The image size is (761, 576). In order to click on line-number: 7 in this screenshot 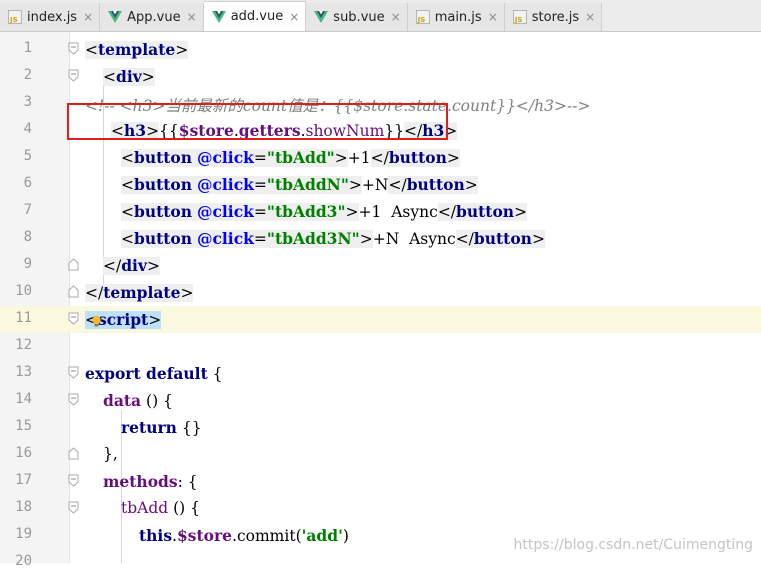, I will do `click(27, 210)`.